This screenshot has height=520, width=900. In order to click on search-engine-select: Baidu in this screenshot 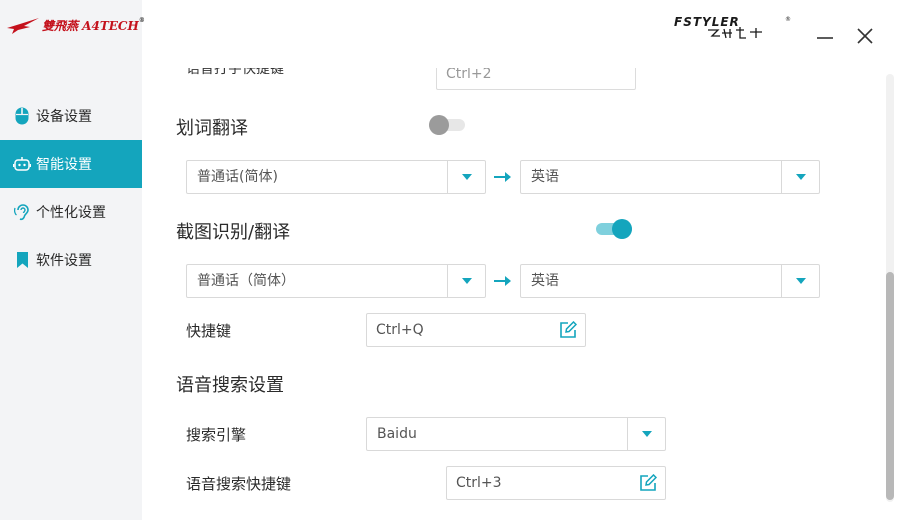, I will do `click(516, 434)`.